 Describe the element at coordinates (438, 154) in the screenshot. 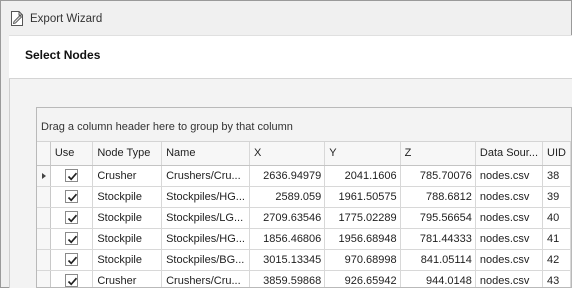

I see `column-header-z: Z` at that location.